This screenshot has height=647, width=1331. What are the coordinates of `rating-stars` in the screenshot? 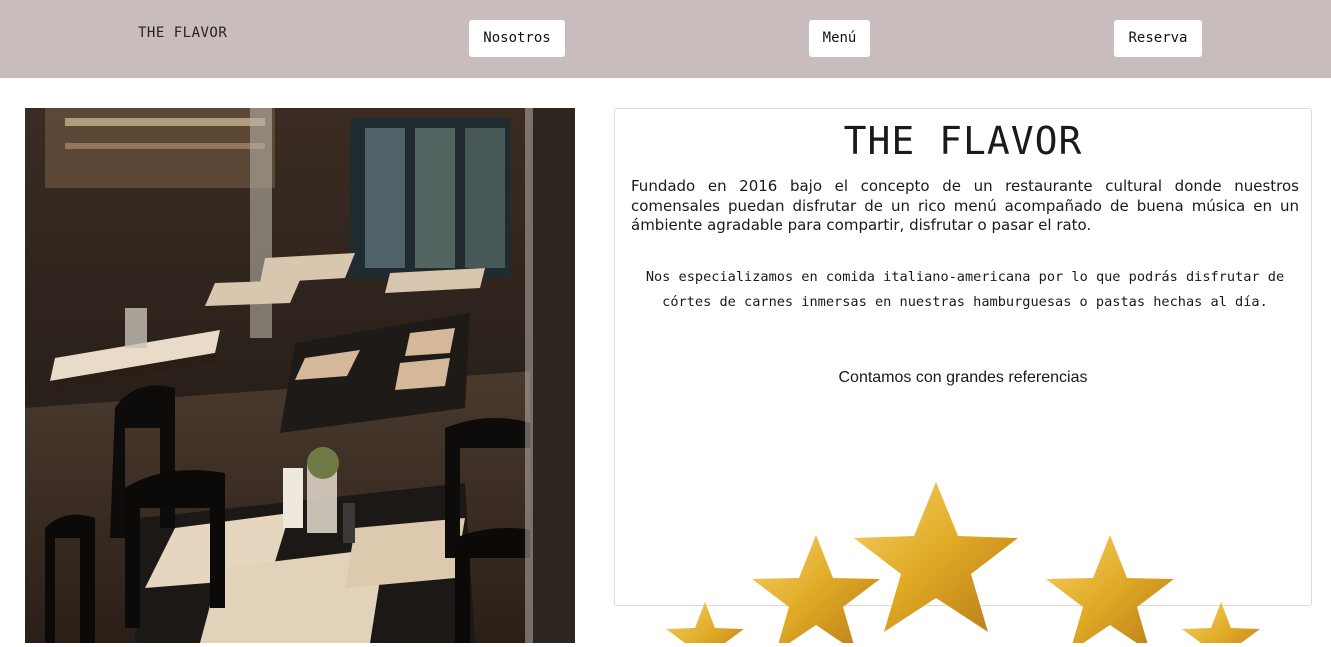 It's located at (965, 558).